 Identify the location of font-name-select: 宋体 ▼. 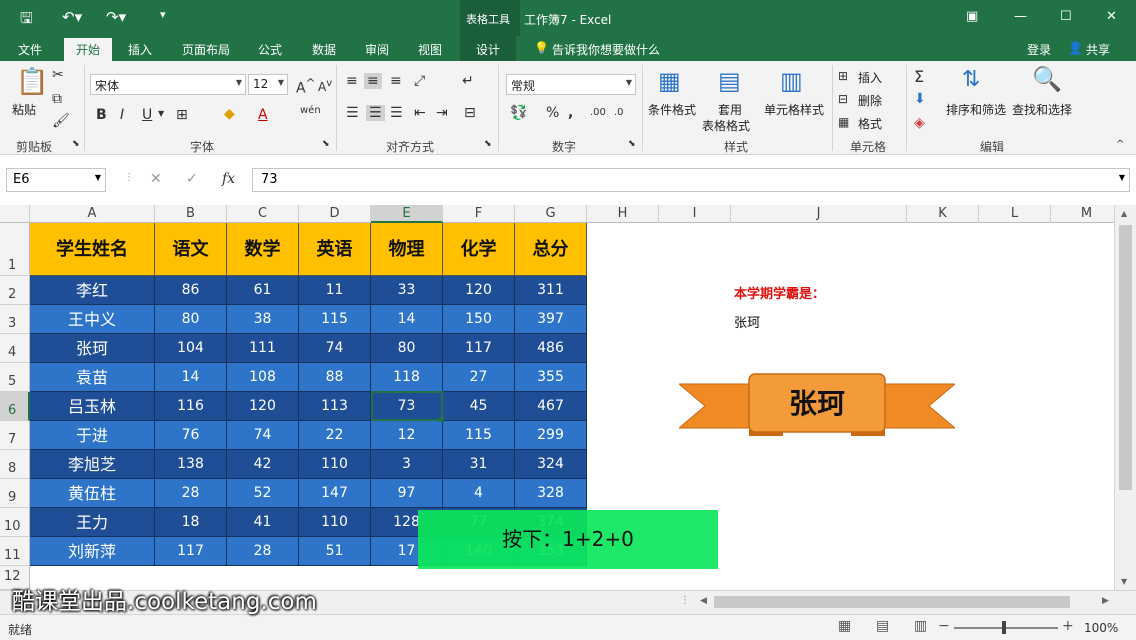
(168, 84).